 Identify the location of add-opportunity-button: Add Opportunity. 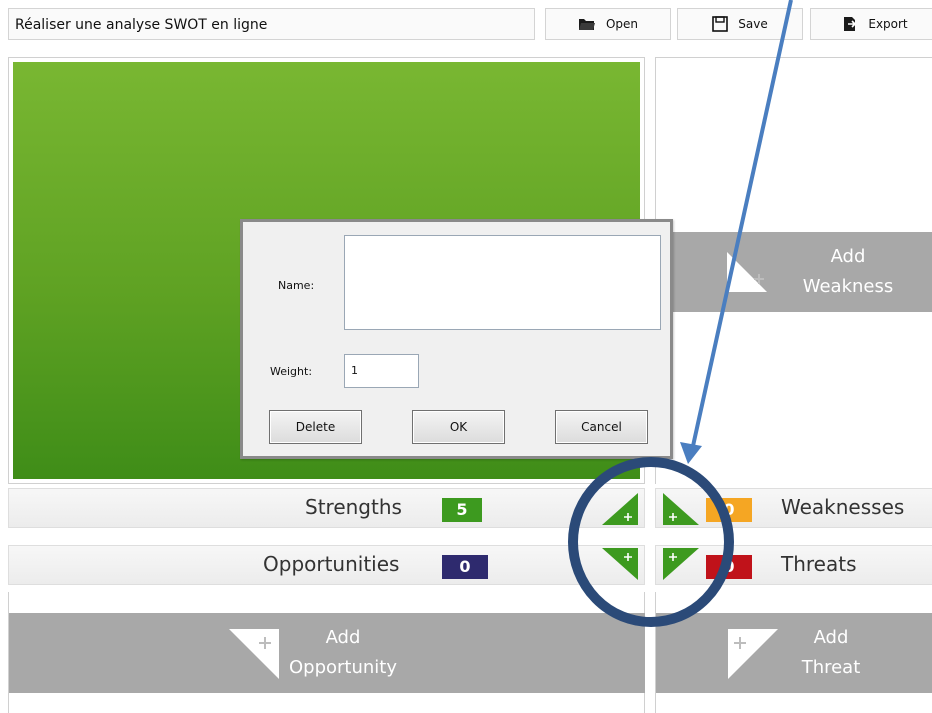
(327, 653).